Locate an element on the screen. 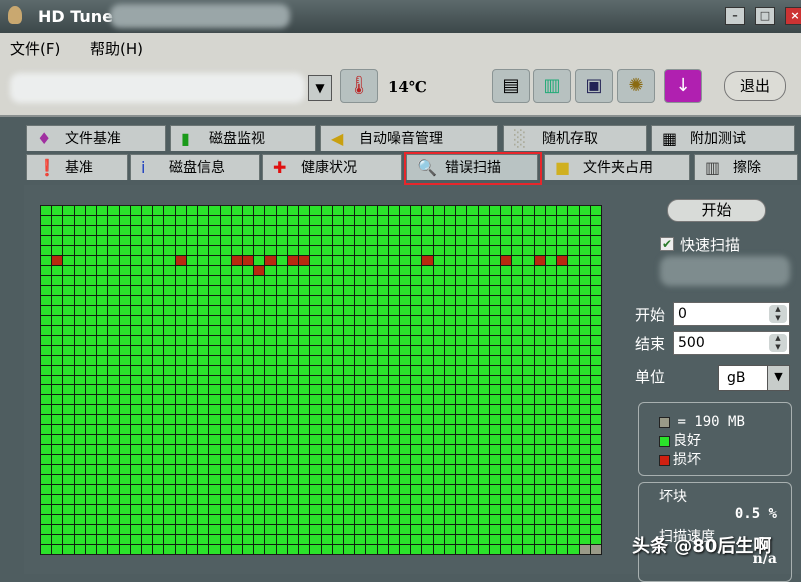  down-arrow-icon: ↓ is located at coordinates (683, 86).